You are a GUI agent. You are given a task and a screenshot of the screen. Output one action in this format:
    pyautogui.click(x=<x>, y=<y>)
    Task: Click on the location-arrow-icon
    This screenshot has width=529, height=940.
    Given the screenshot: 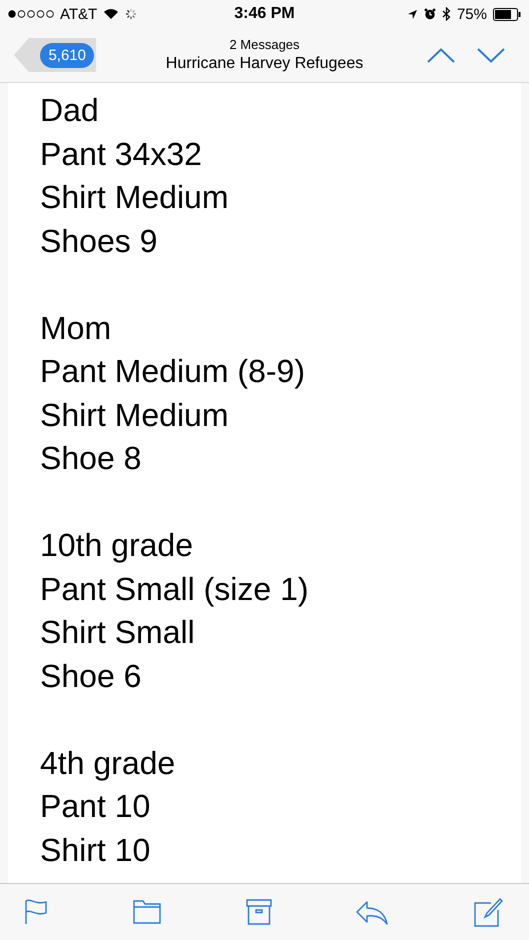 What is the action you would take?
    pyautogui.click(x=412, y=14)
    